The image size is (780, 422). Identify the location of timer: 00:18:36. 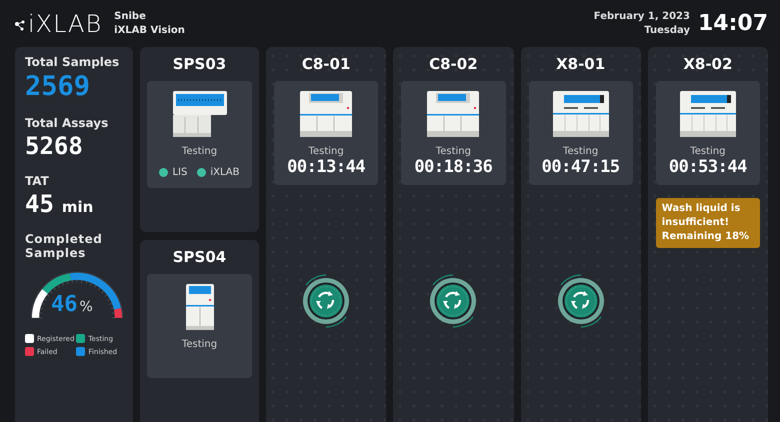
(453, 167).